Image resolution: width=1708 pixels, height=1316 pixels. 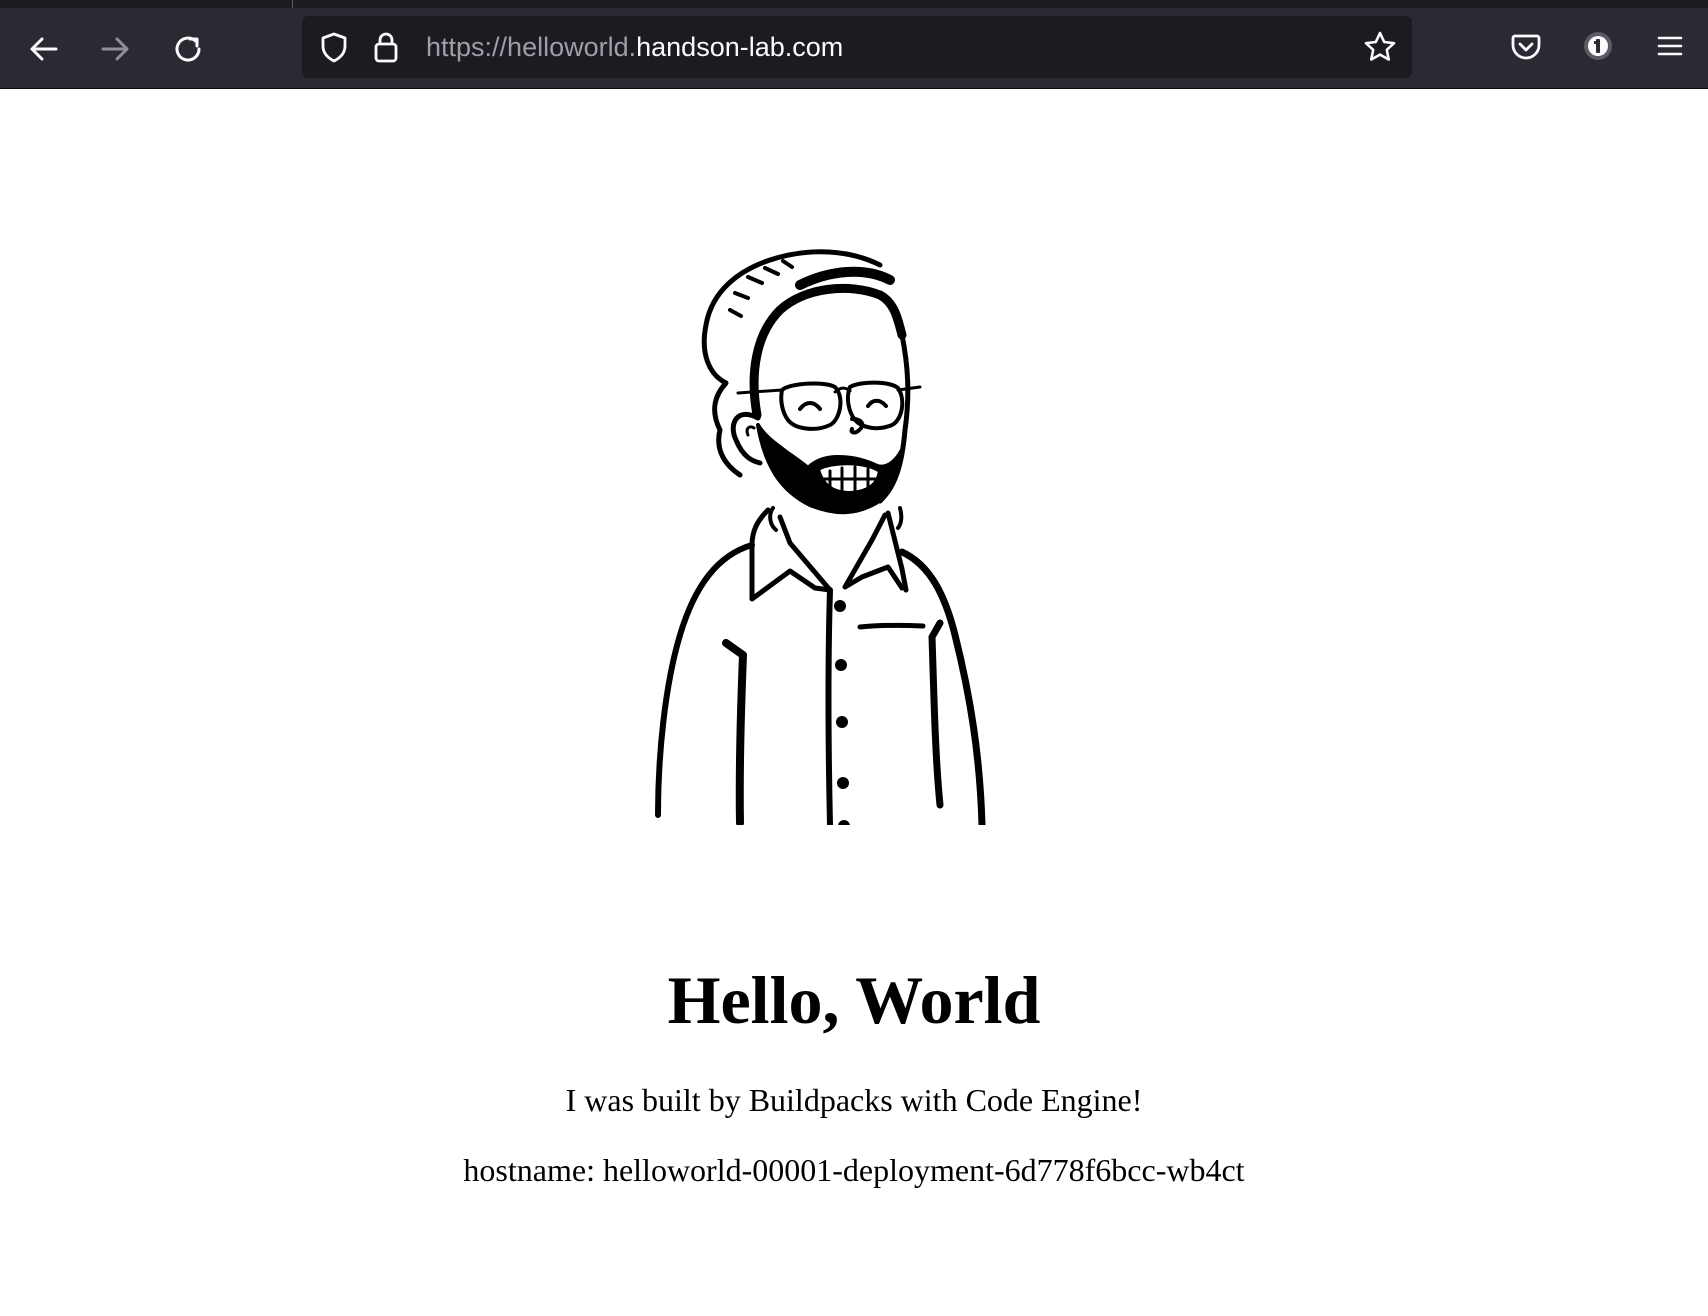 I want to click on browser-toolbar: https://helloworld.handson-lab.com, so click(x=854, y=44).